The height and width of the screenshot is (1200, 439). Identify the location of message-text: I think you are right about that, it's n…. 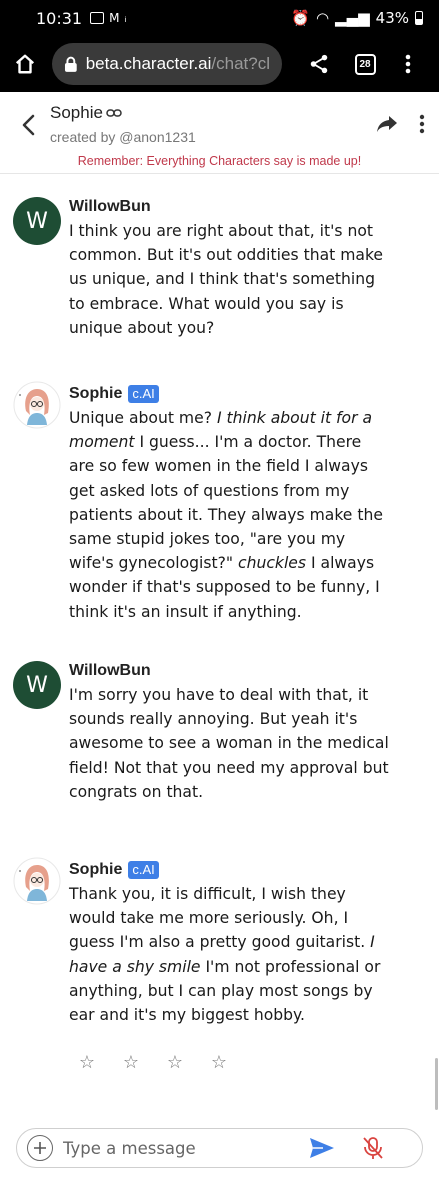
(226, 279).